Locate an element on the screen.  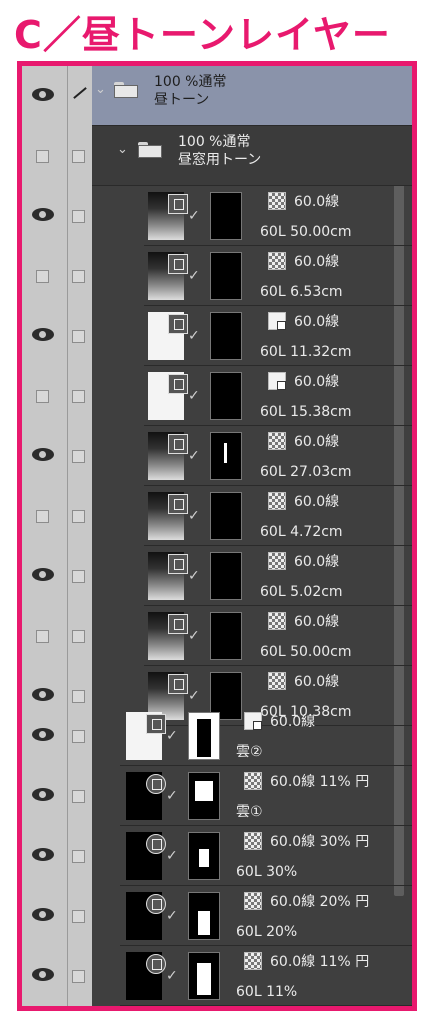
layer-name: 60L 6.53cm is located at coordinates (301, 292).